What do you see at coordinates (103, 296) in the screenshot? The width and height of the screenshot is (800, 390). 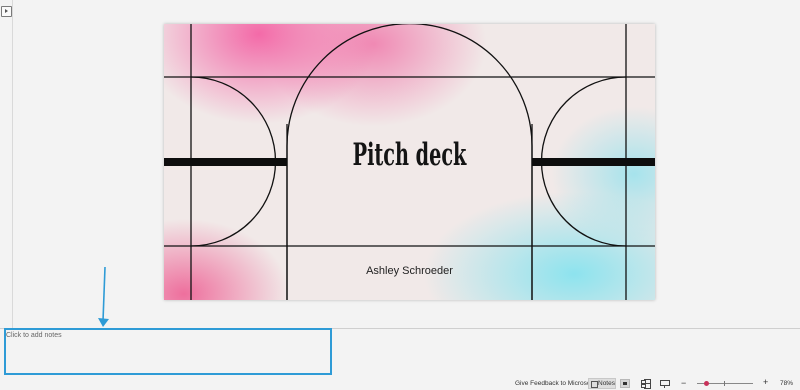 I see `annotation-arrow-icon` at bounding box center [103, 296].